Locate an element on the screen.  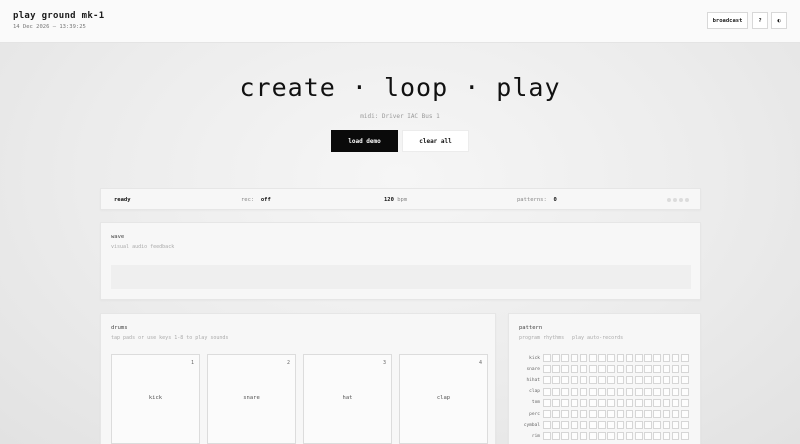
broadcast-button: broadcast is located at coordinates (727, 20).